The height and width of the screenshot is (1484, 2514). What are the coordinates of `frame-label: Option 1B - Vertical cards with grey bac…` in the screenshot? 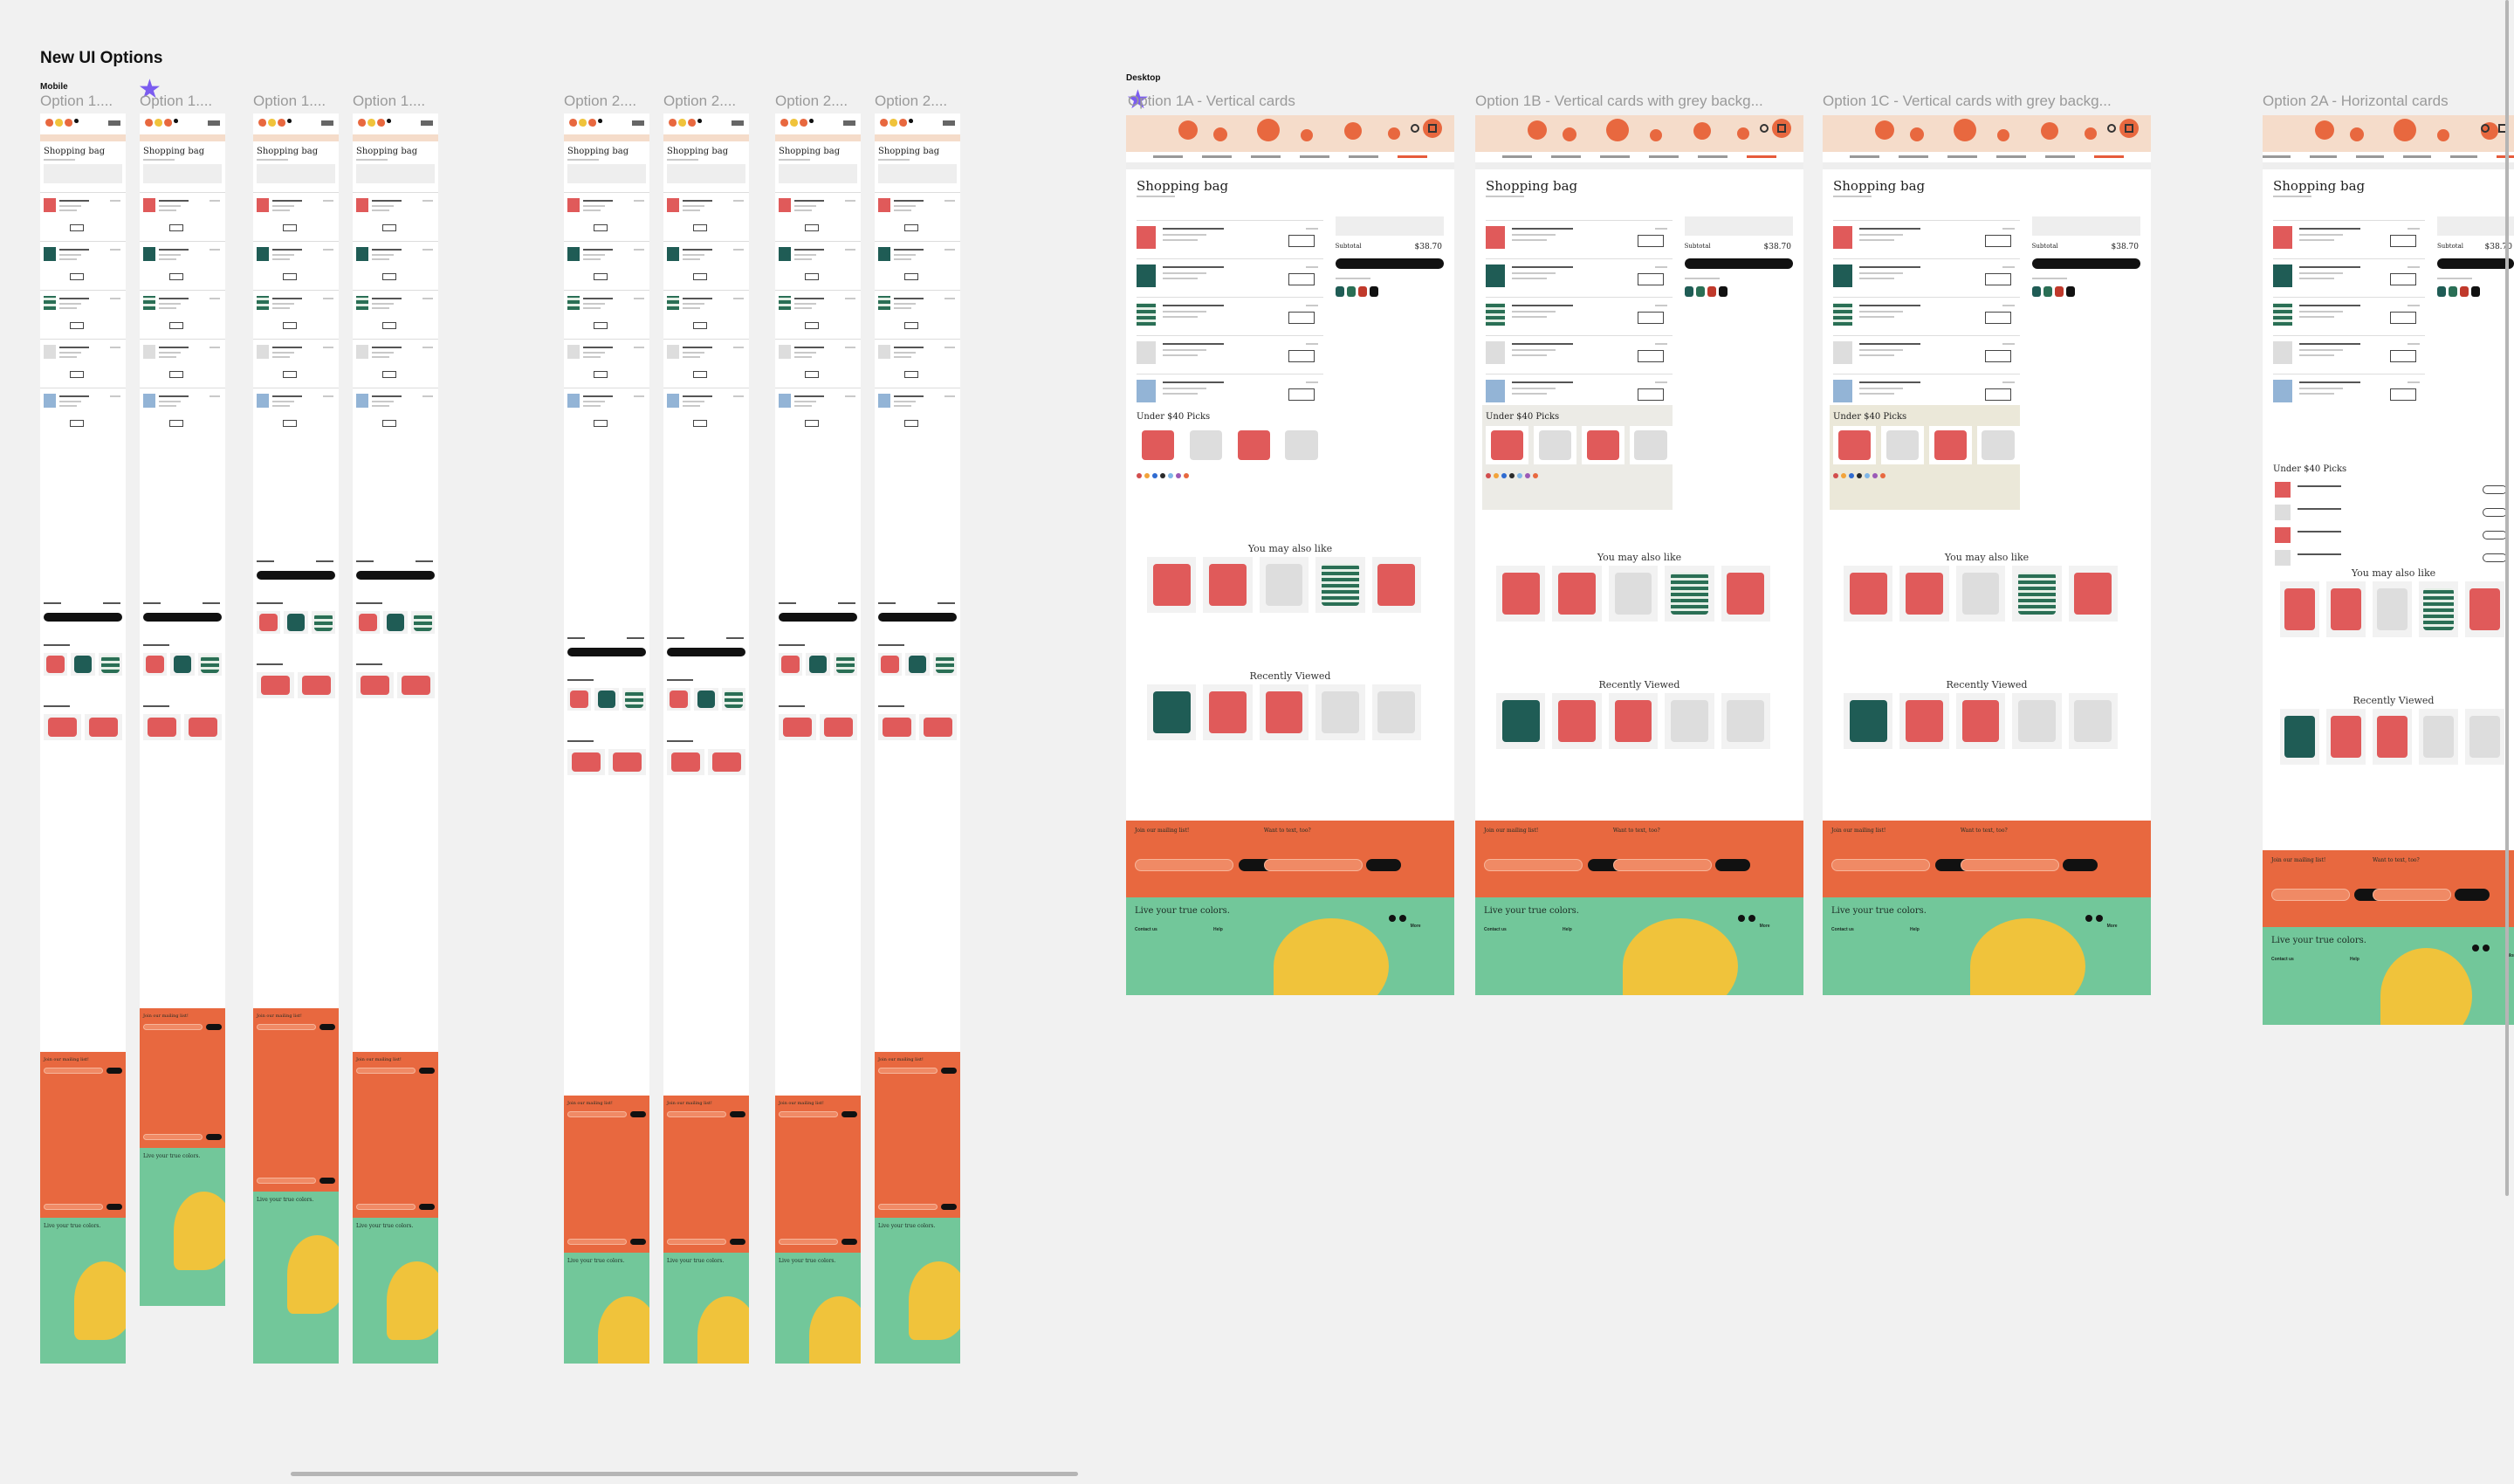 It's located at (1641, 101).